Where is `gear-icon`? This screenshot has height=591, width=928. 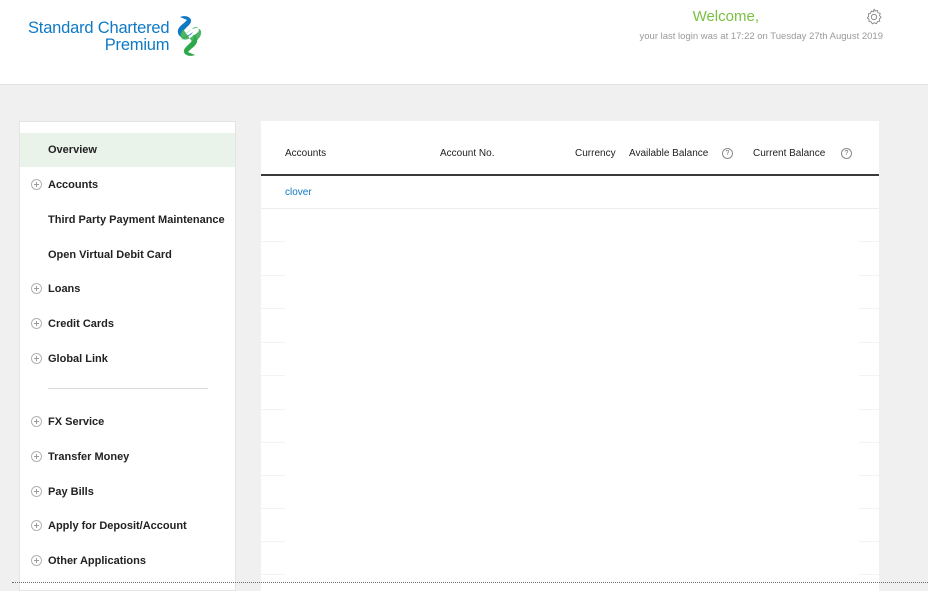 gear-icon is located at coordinates (874, 17).